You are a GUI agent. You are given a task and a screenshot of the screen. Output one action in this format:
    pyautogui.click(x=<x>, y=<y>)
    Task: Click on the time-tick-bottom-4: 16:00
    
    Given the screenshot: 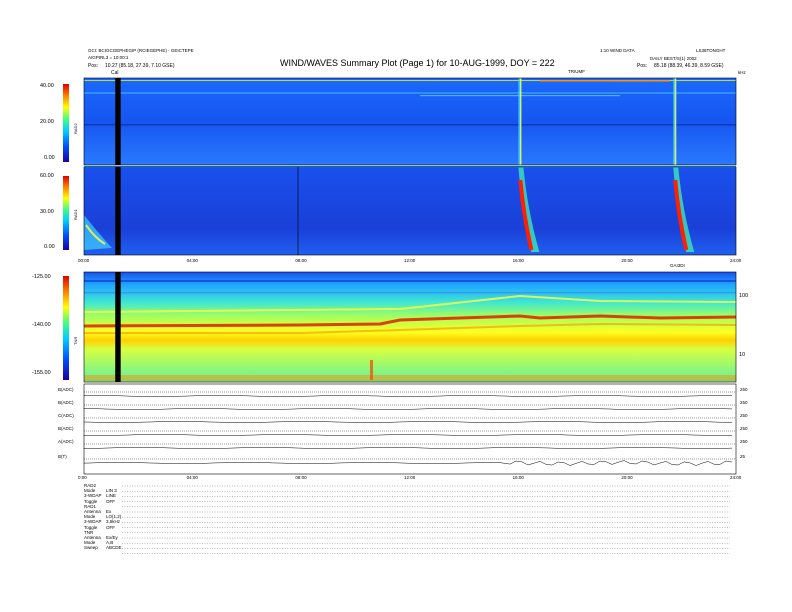 What is the action you would take?
    pyautogui.click(x=518, y=477)
    